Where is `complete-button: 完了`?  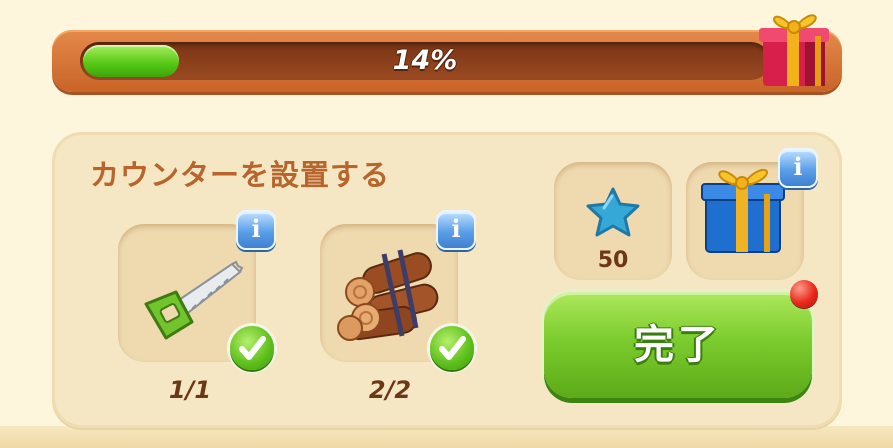 complete-button: 完了 is located at coordinates (678, 345).